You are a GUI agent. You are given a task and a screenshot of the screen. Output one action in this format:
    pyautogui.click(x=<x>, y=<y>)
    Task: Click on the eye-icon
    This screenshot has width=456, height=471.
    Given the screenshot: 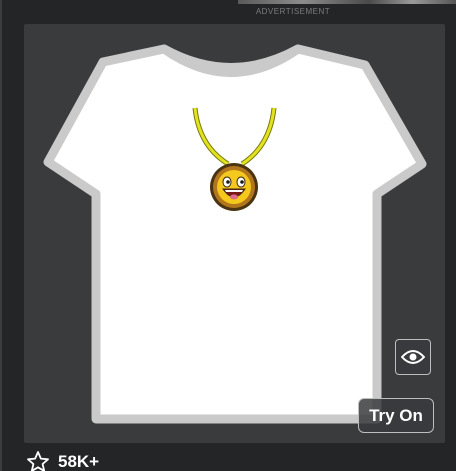 What is the action you would take?
    pyautogui.click(x=413, y=357)
    